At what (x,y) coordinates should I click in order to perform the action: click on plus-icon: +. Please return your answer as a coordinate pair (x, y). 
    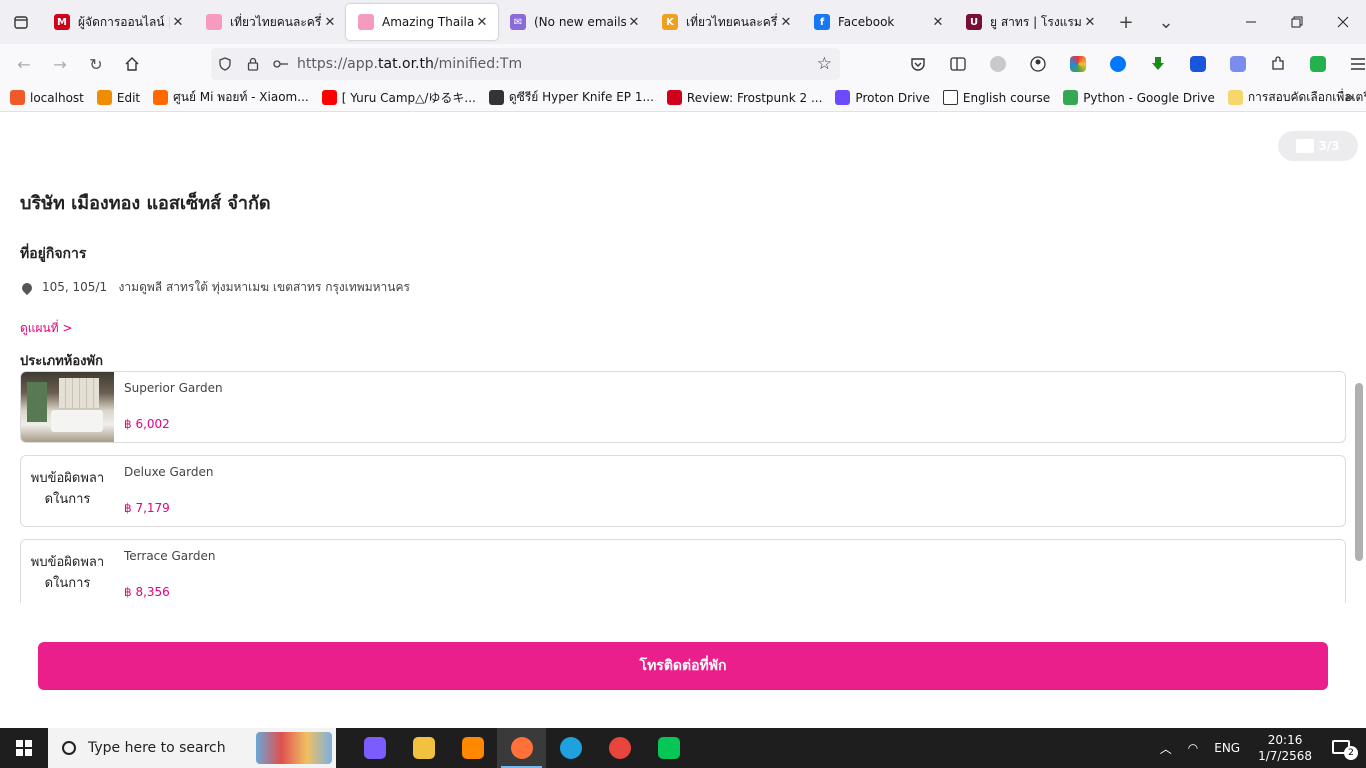
    Looking at the image, I should click on (1126, 22).